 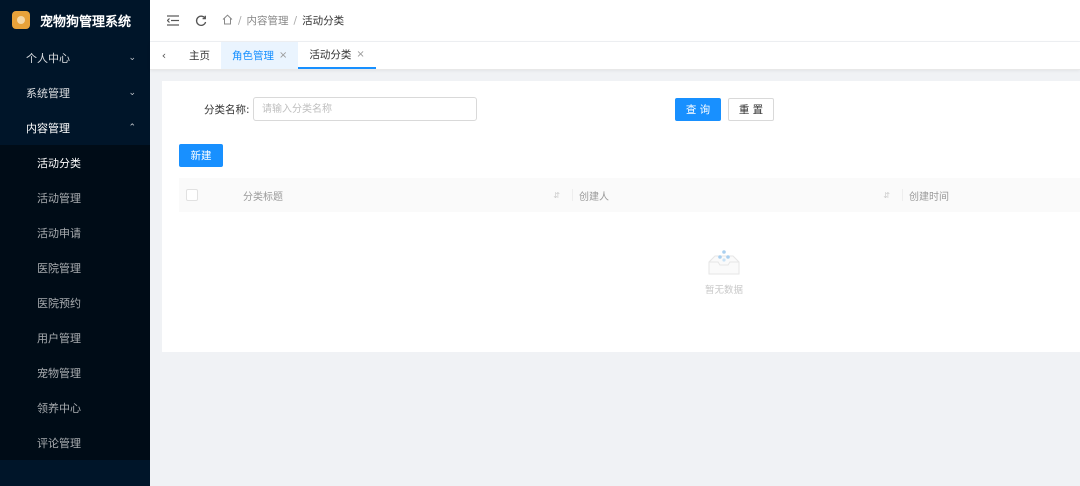 I want to click on breadcrumb: / 内容管理 / 活动分类, so click(x=283, y=20).